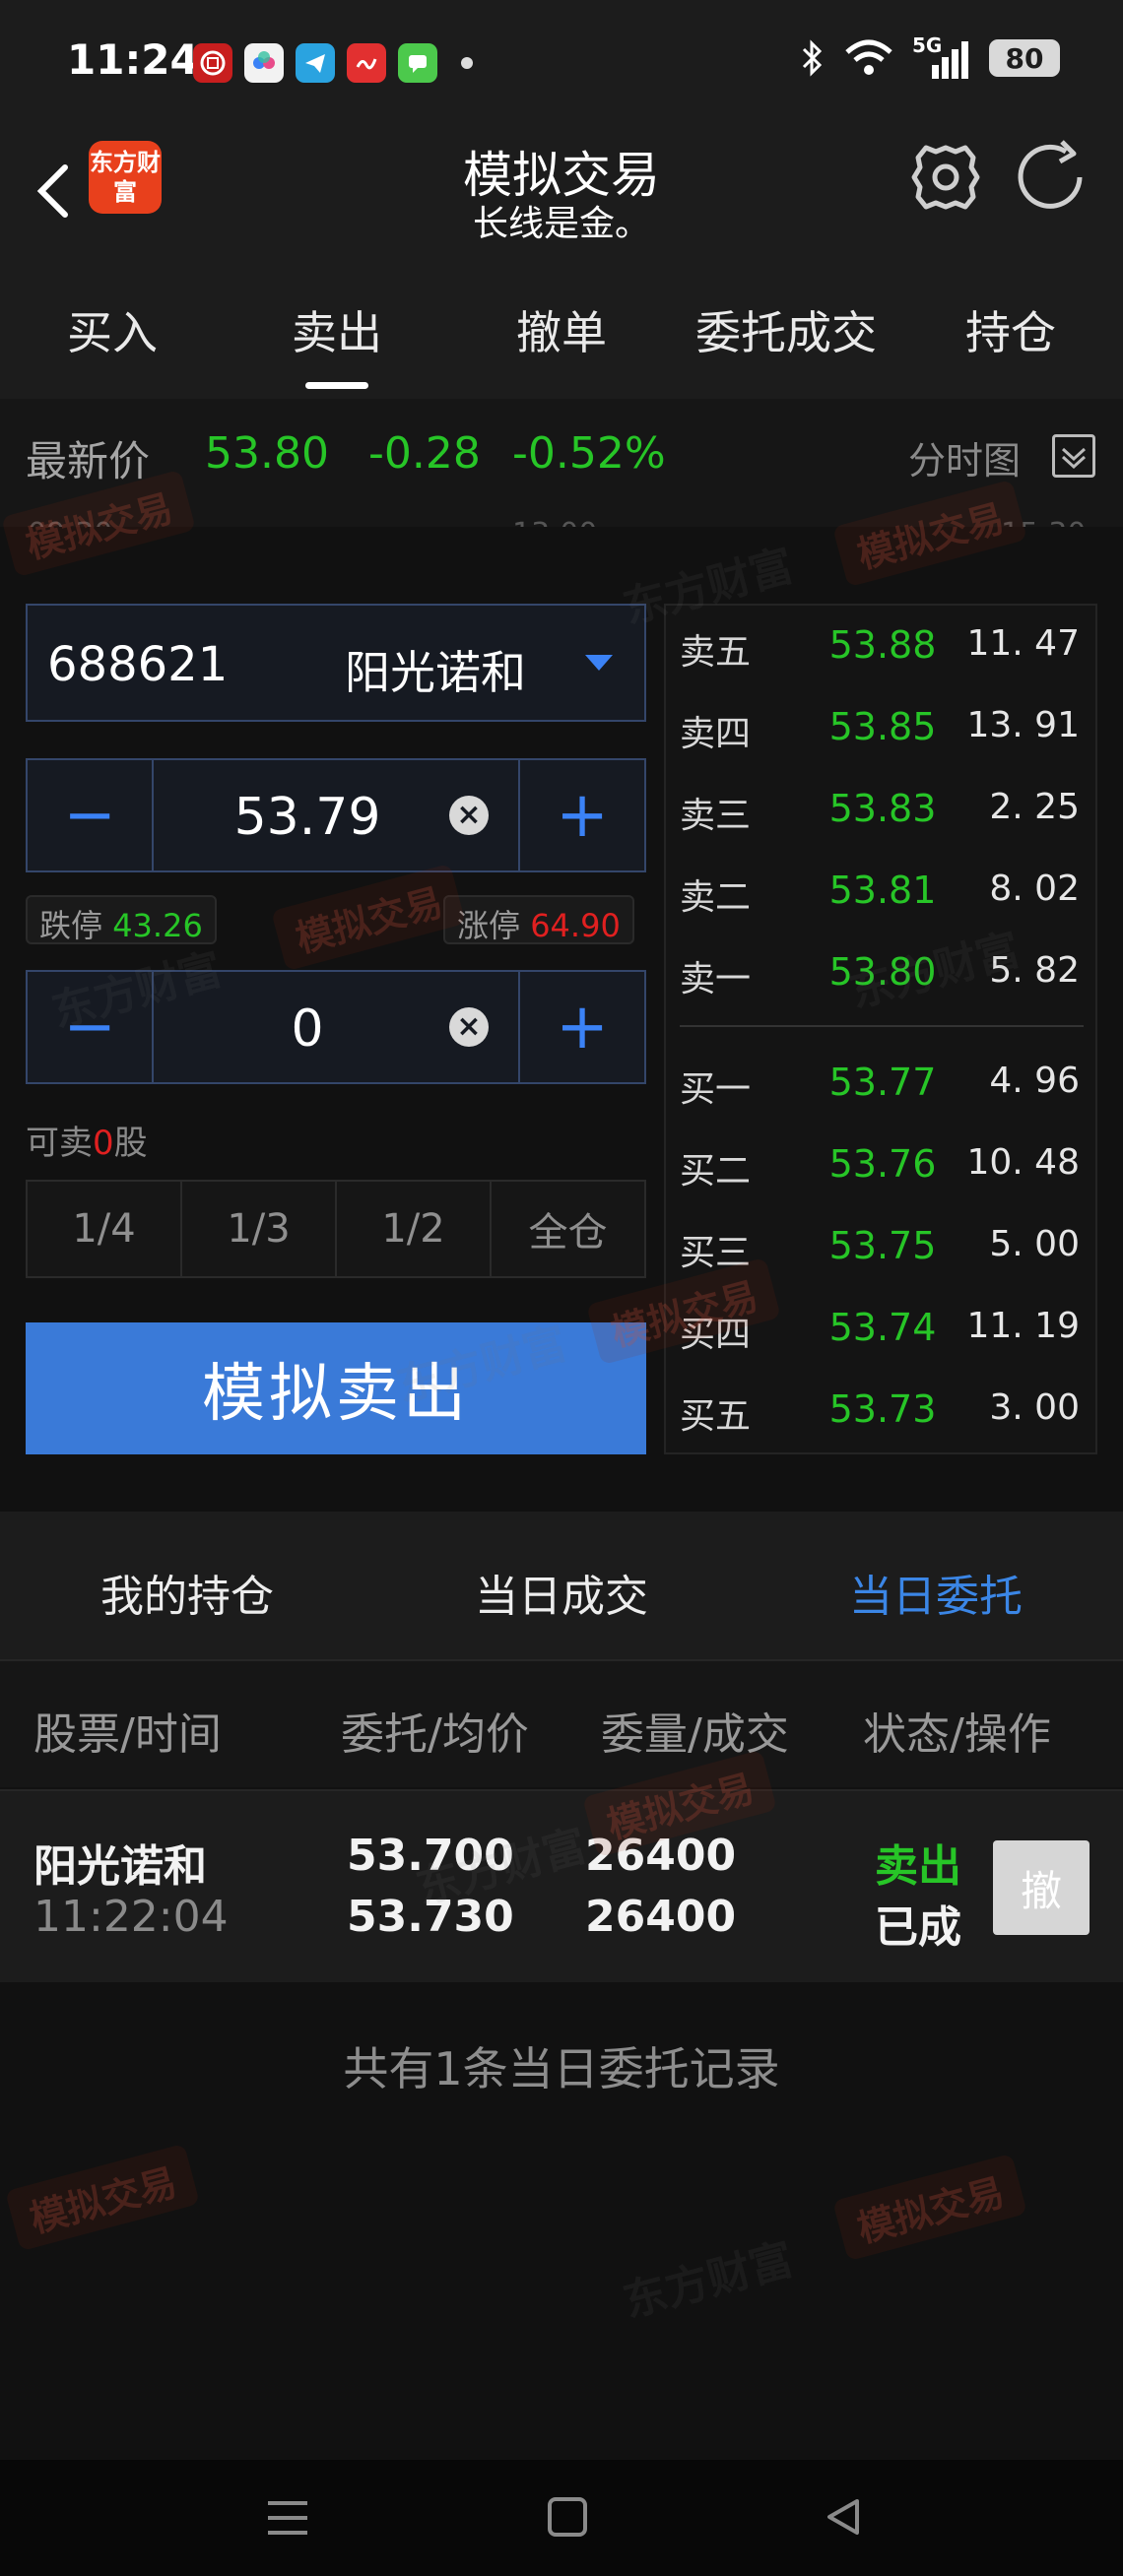 Image resolution: width=1123 pixels, height=2576 pixels. Describe the element at coordinates (716, 1253) in the screenshot. I see `bid-label: 买三` at that location.